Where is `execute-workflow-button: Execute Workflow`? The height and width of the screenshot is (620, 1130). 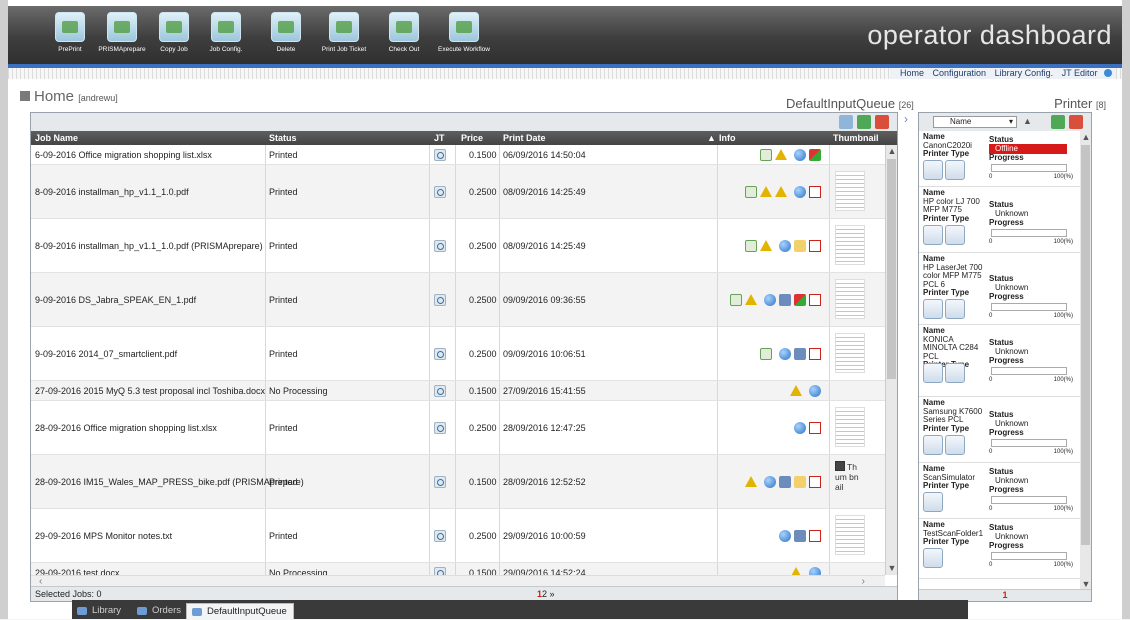 execute-workflow-button: Execute Workflow is located at coordinates (464, 36).